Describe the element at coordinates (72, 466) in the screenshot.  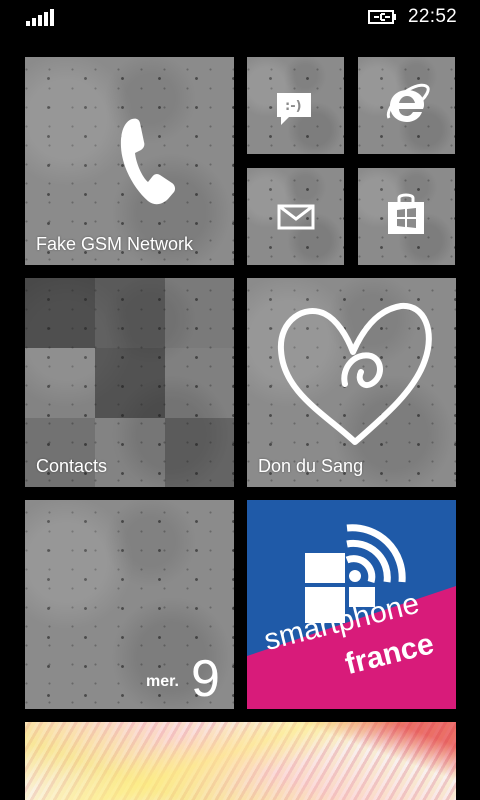
I see `contacts-tile-label: Contacts` at that location.